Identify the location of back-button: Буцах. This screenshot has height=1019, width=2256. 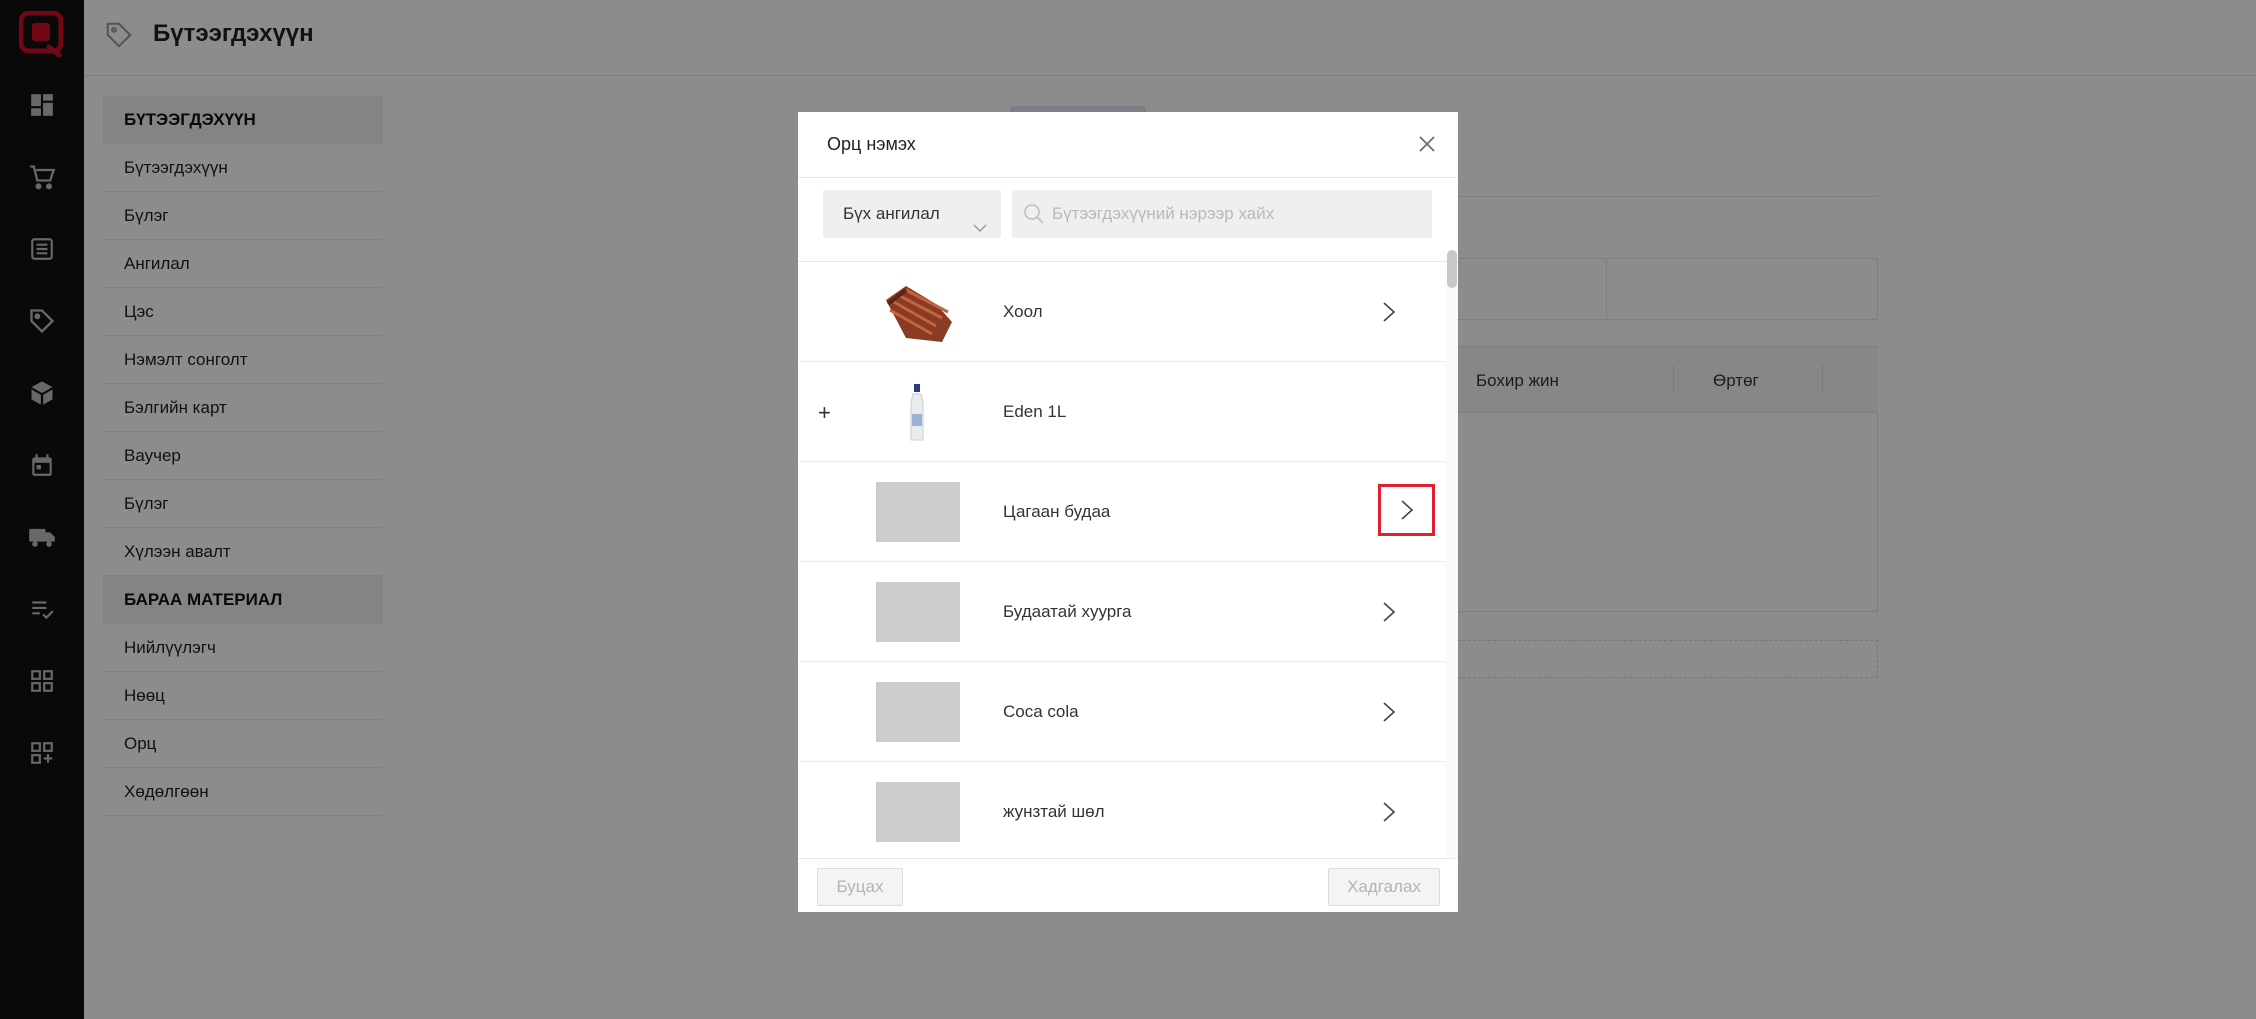
(860, 887).